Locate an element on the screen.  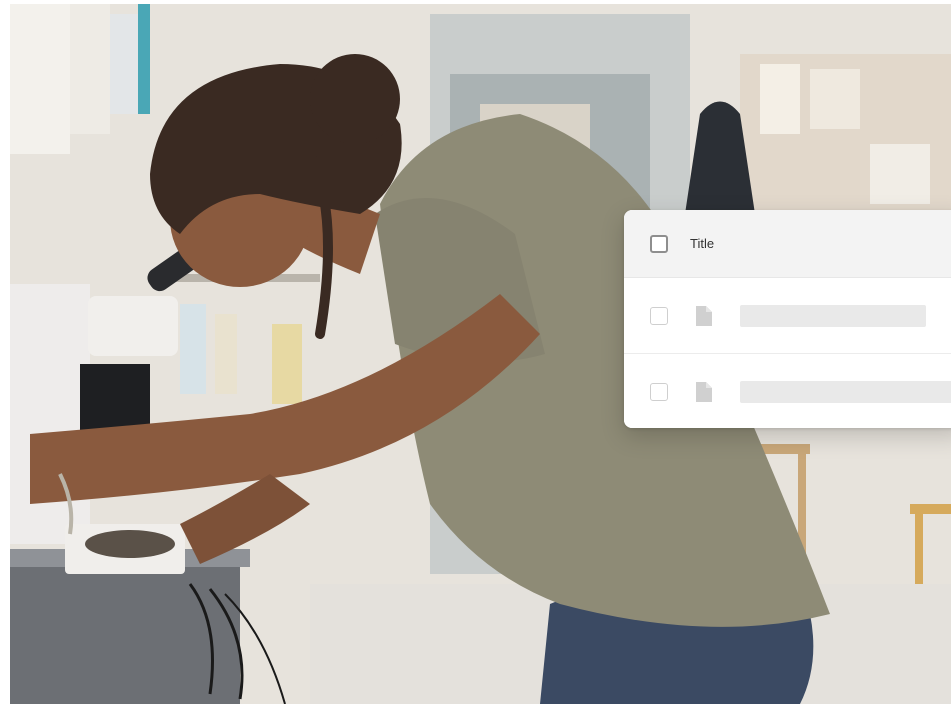
file-table-card: Title is located at coordinates (787, 319).